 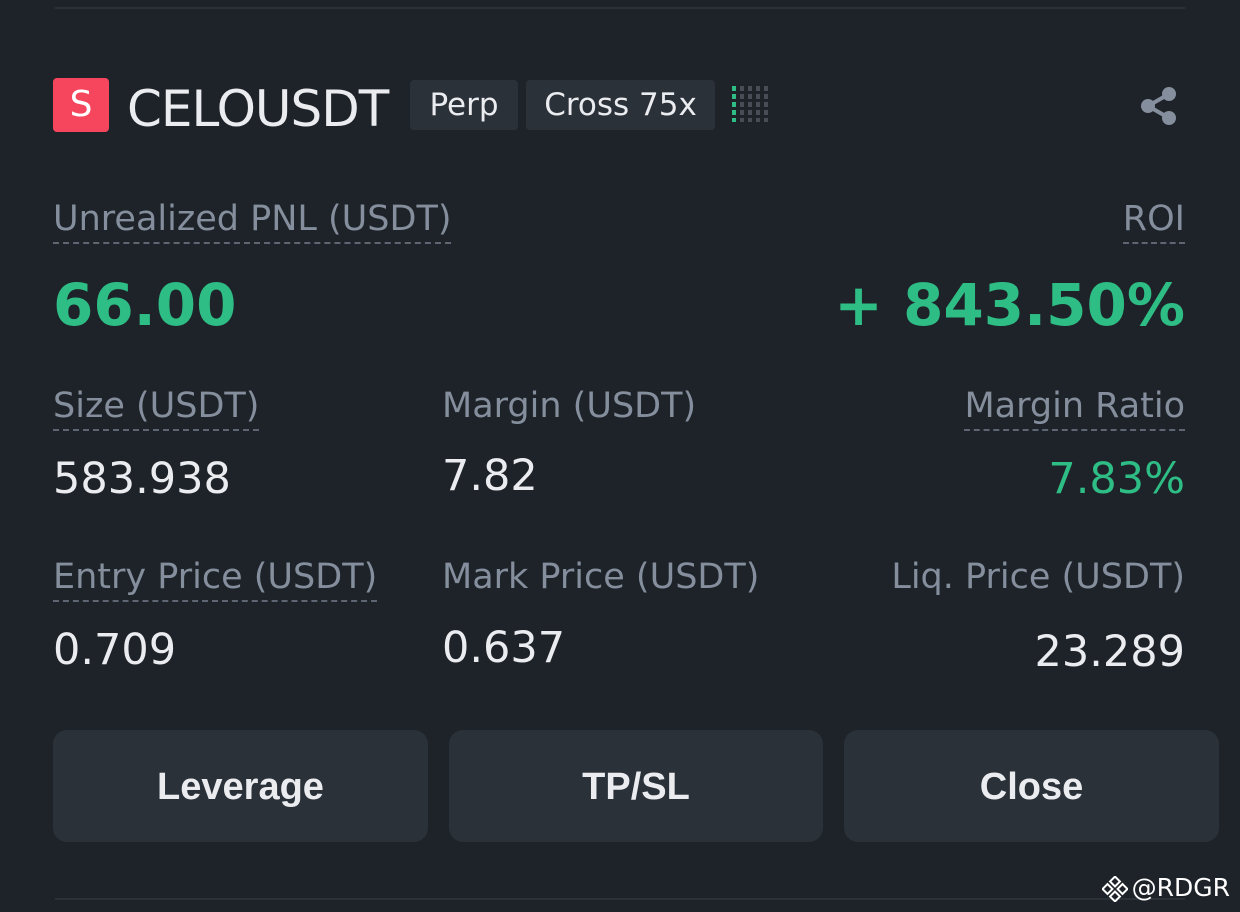 I want to click on share-icon, so click(x=1159, y=106).